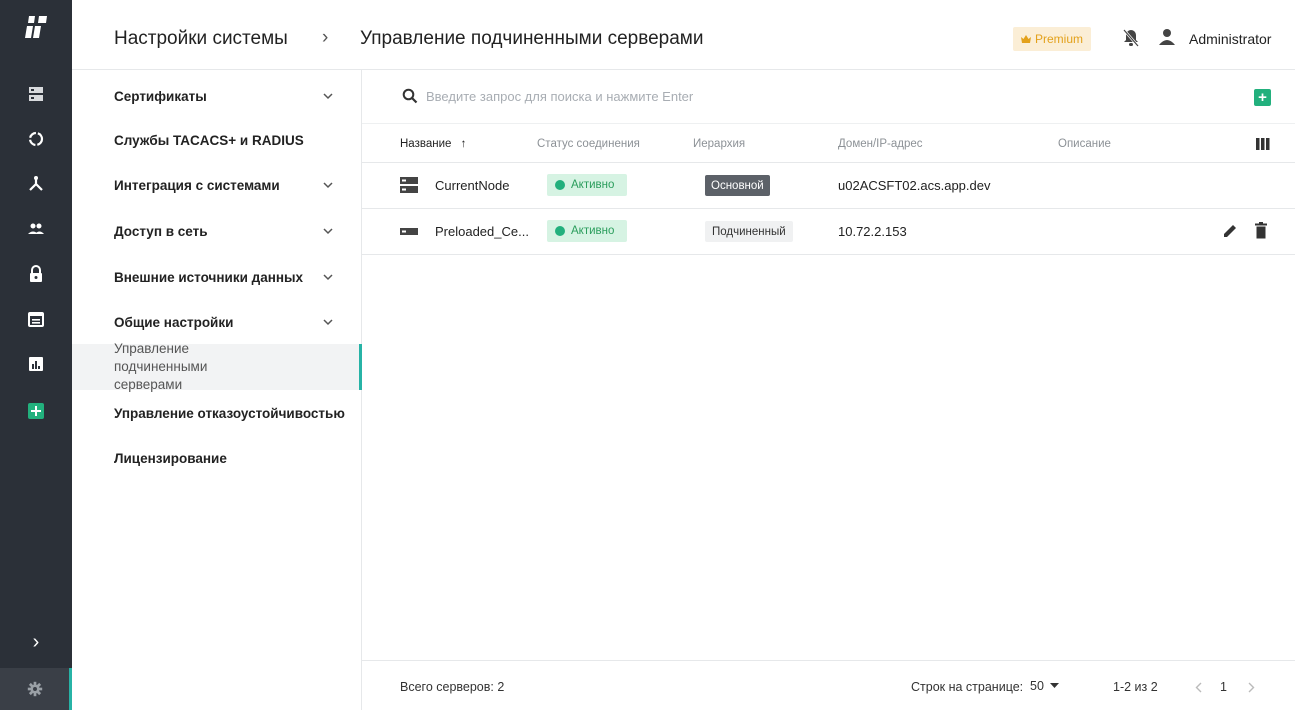 This screenshot has height=710, width=1295. What do you see at coordinates (1223, 687) in the screenshot?
I see `current-page: 1` at bounding box center [1223, 687].